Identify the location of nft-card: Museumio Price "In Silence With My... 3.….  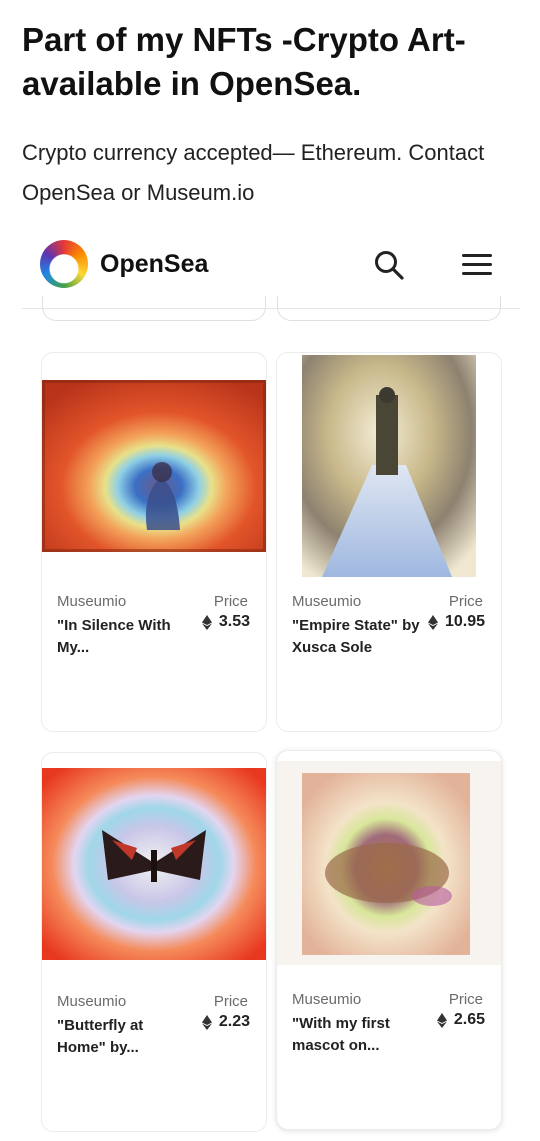
(154, 542).